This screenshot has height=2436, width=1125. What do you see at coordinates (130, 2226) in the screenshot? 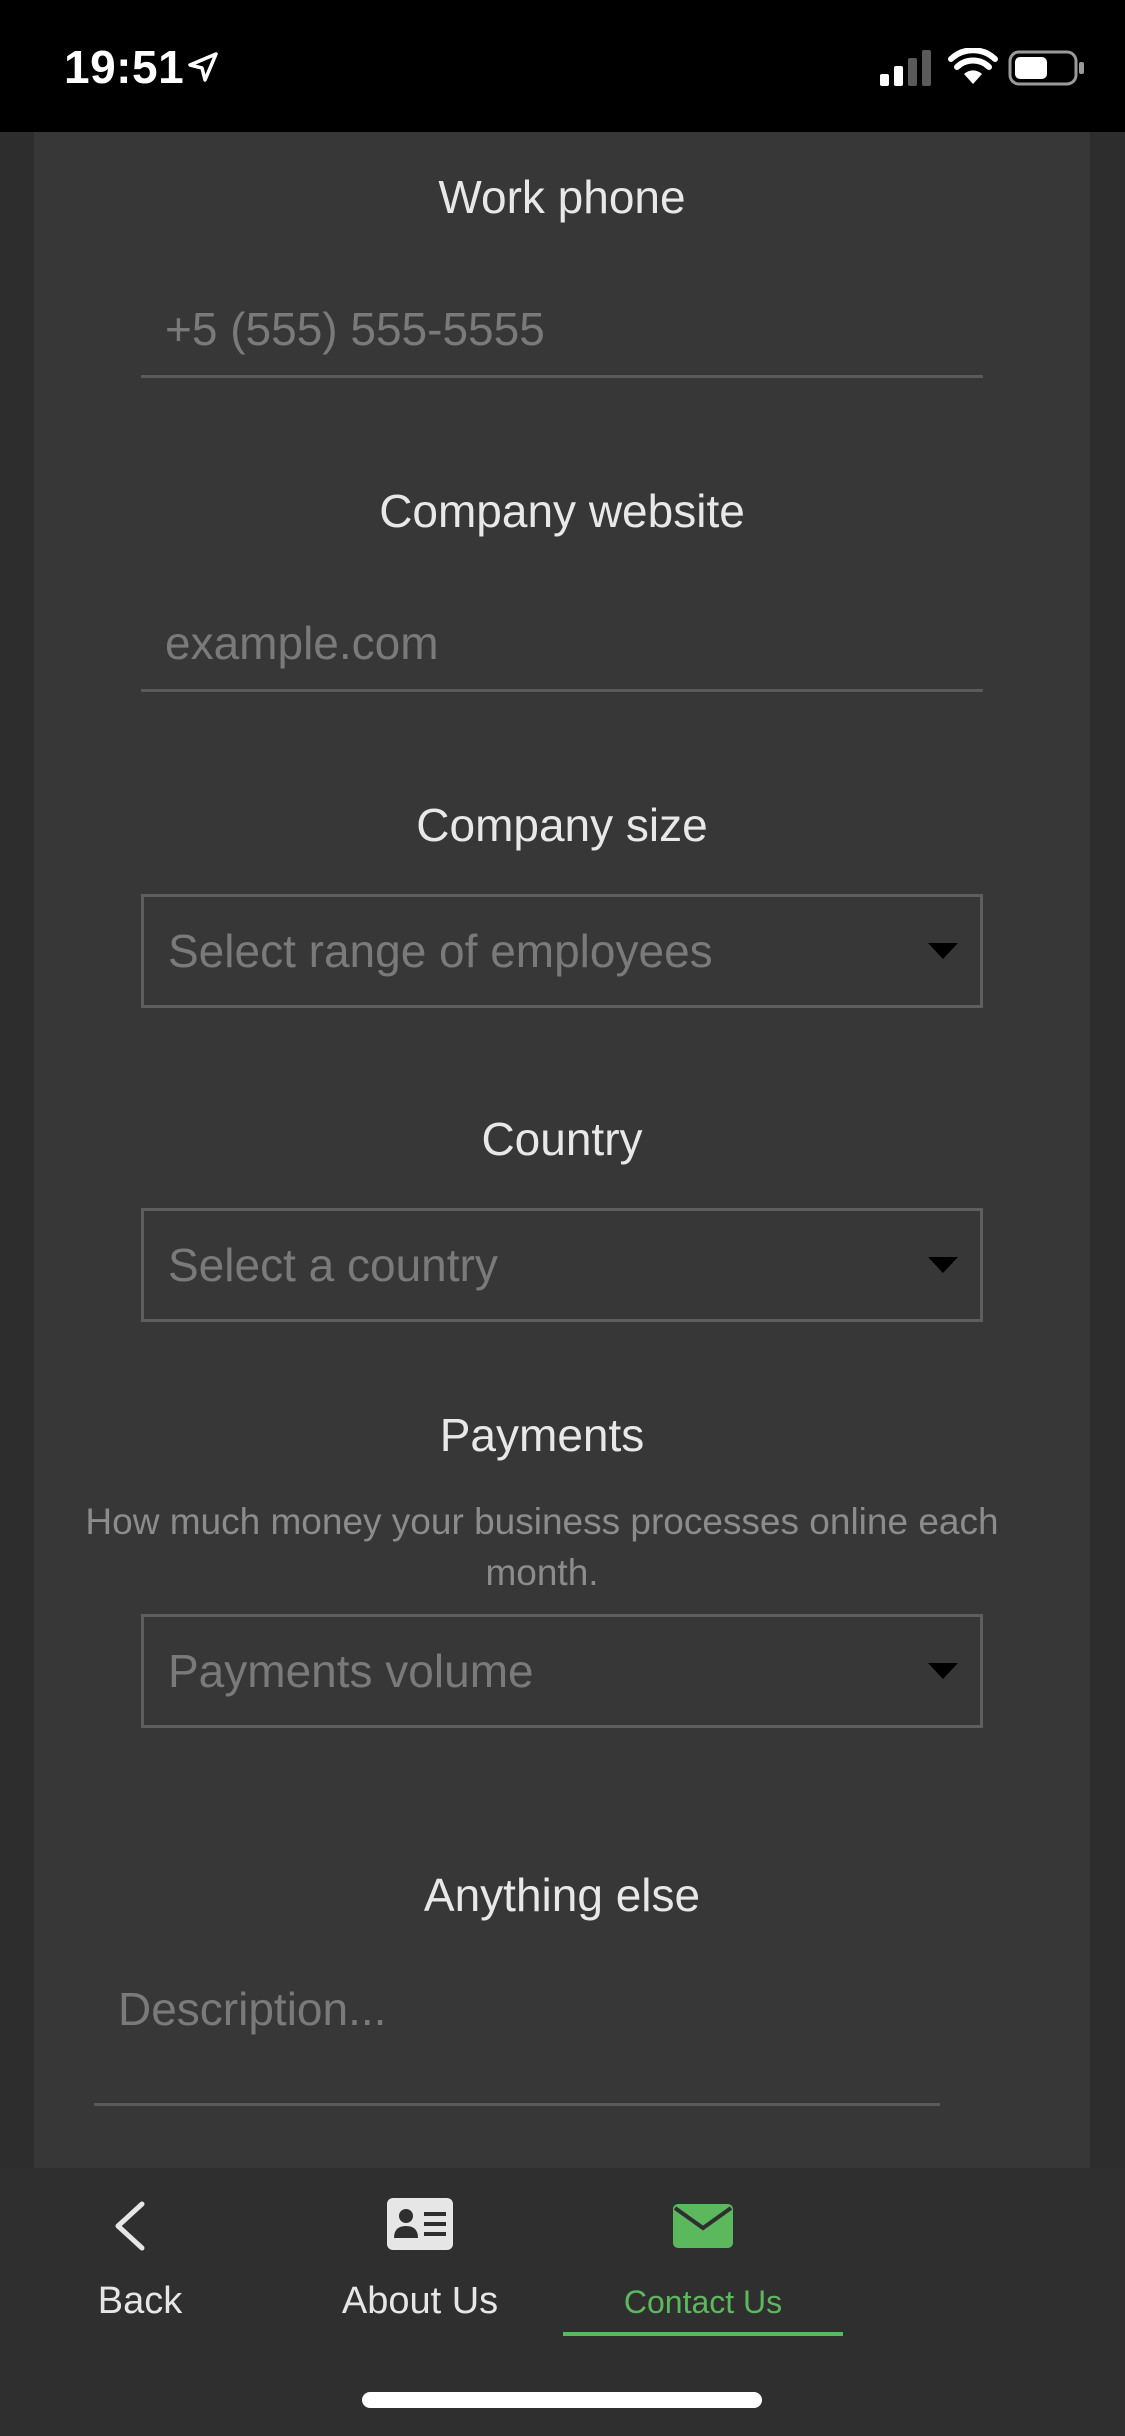
I see `chevron-left-icon` at bounding box center [130, 2226].